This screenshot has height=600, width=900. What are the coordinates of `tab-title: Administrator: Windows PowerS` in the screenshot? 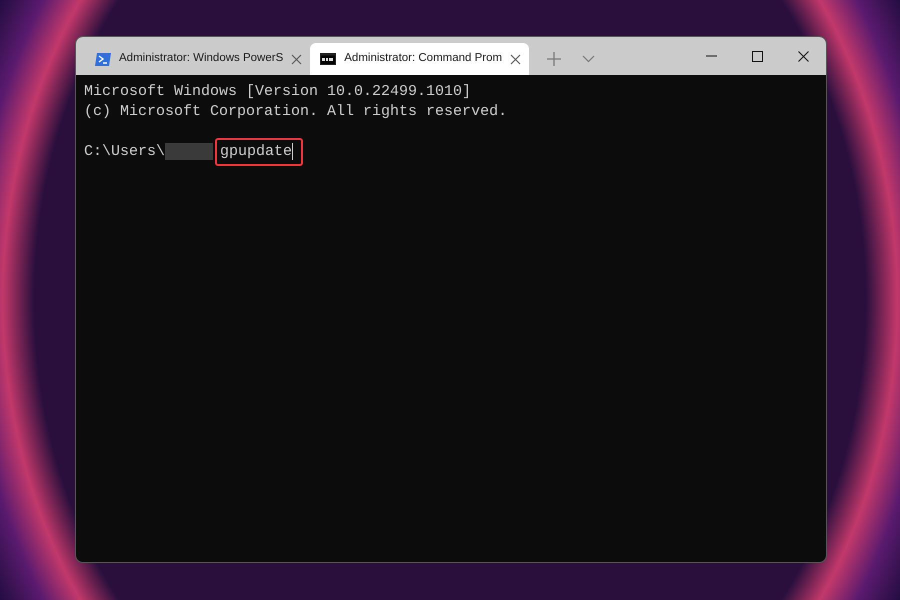 It's located at (201, 58).